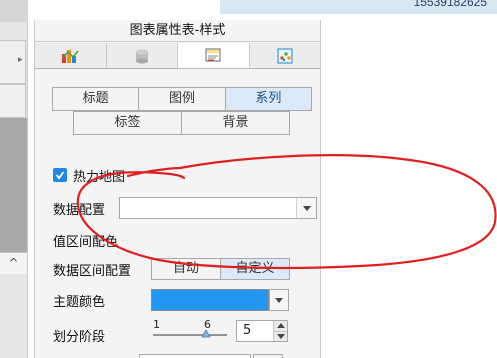  I want to click on slider-thumb, so click(206, 333).